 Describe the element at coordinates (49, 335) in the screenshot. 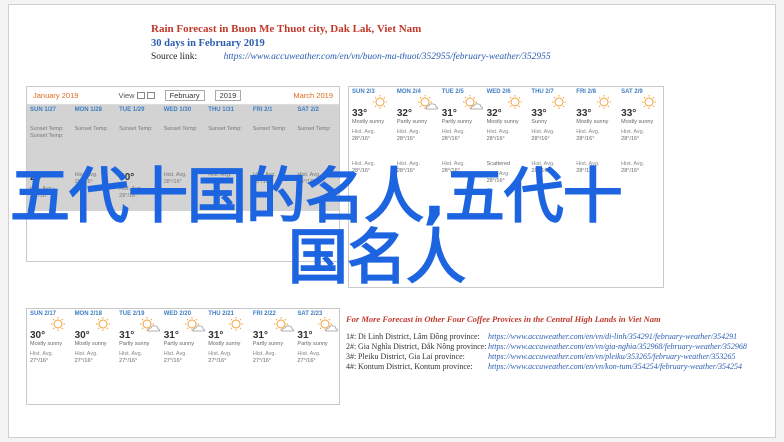

I see `day-cell: SUN 2/17 30° Mostly sunny Hist. Avg. 27°/16°` at that location.